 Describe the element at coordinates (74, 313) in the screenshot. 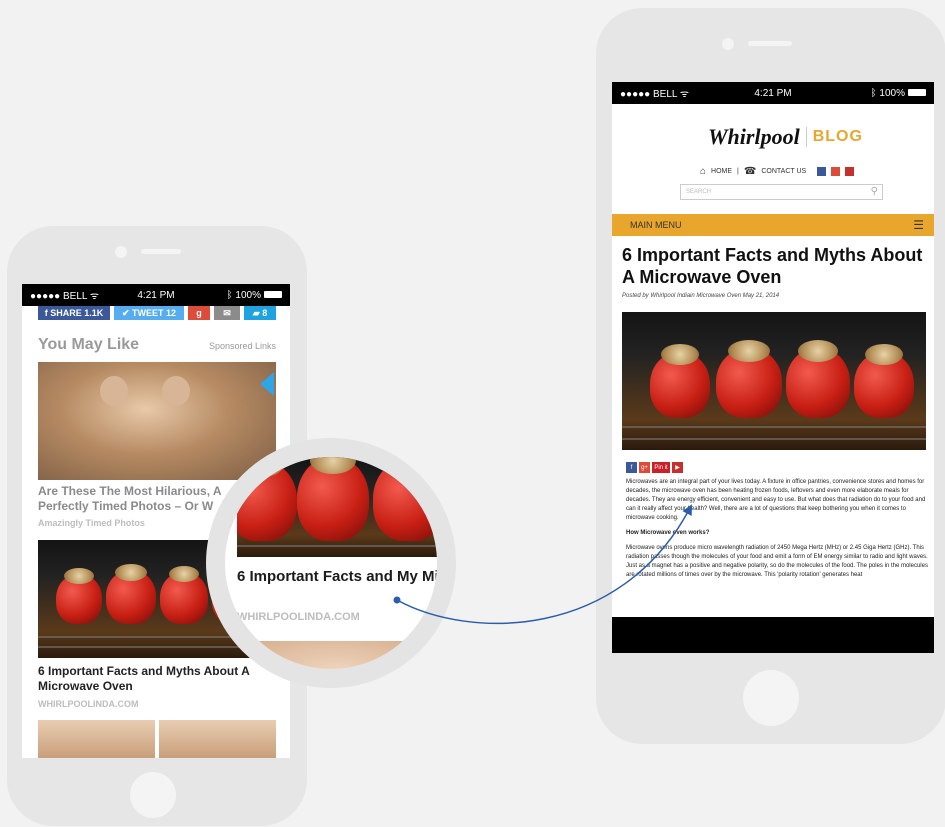

I see `facebook-share-button: f SHARE 1.1K` at that location.